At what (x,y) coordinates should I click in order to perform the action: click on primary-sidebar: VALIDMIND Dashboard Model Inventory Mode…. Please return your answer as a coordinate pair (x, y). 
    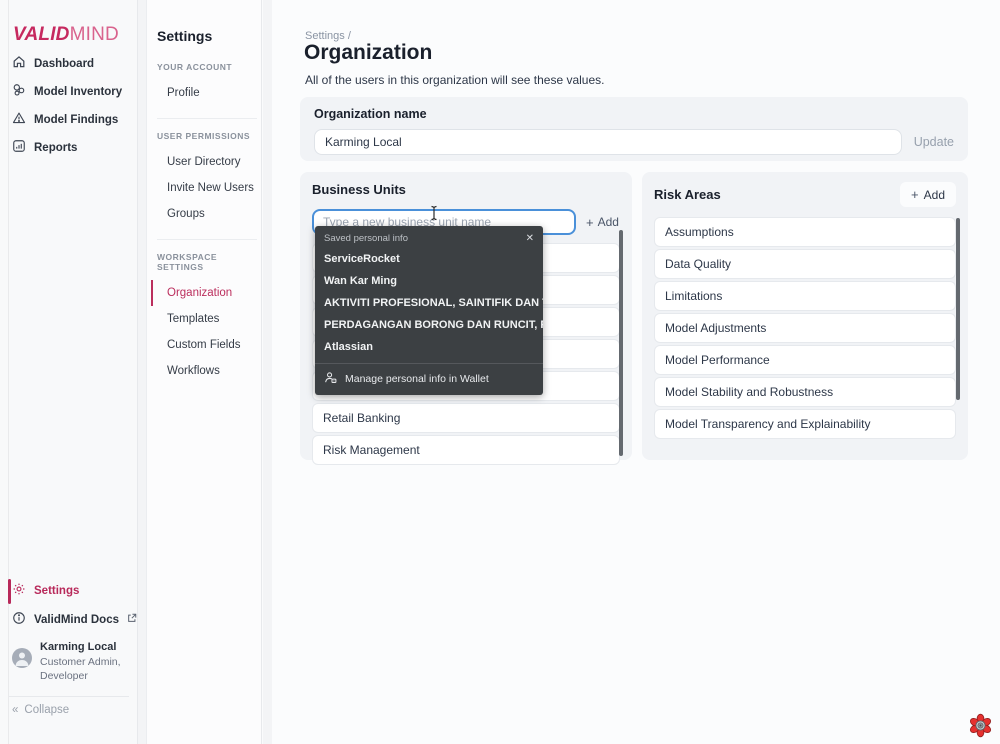
    Looking at the image, I should click on (72, 372).